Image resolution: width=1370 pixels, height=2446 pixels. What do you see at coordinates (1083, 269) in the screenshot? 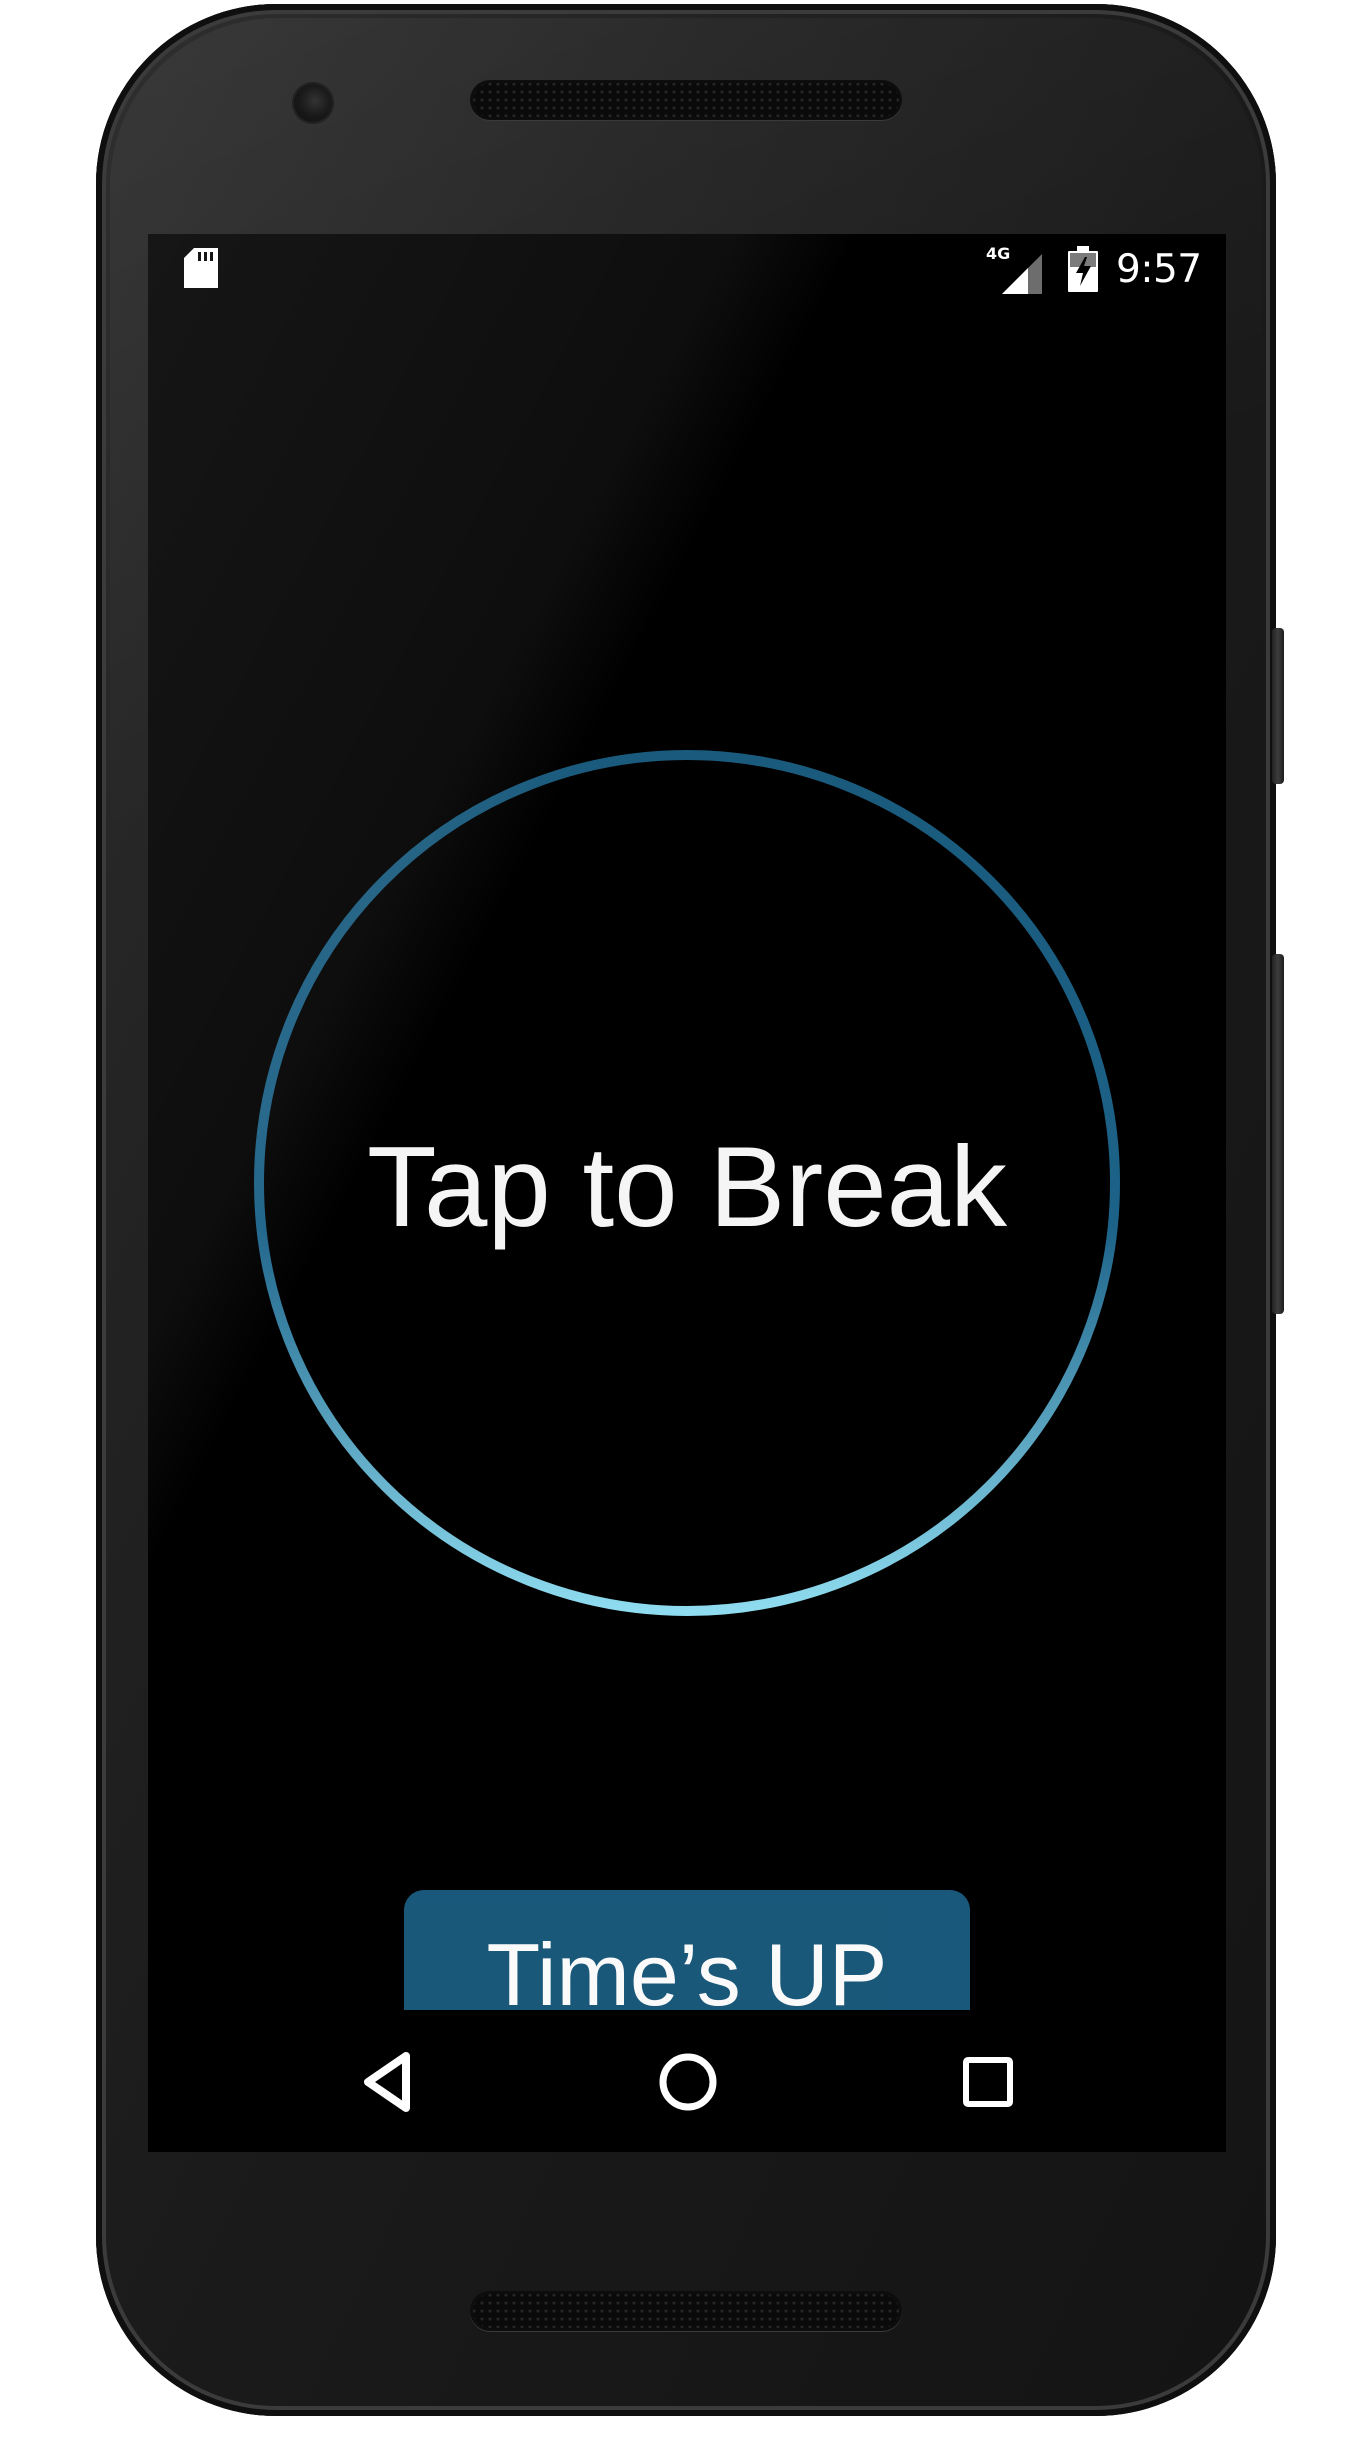
I see `battery-charging-icon` at bounding box center [1083, 269].